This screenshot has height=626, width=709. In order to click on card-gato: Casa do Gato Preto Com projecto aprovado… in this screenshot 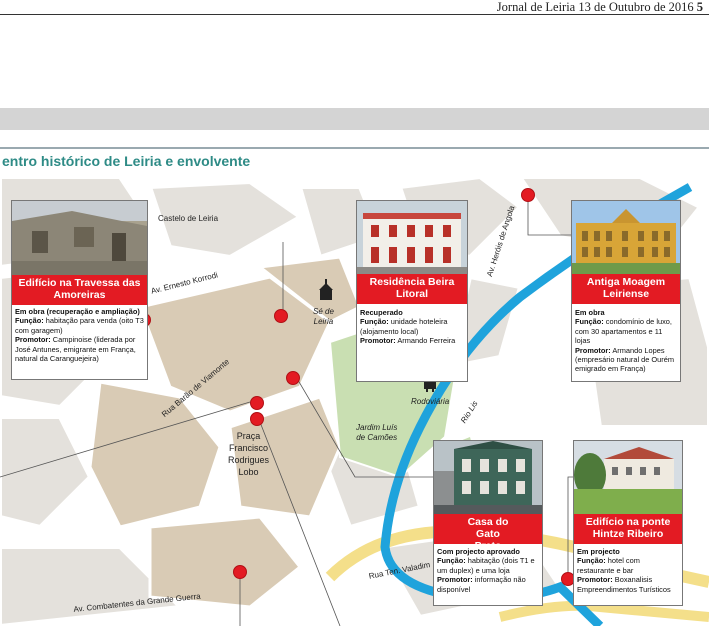, I will do `click(488, 523)`.